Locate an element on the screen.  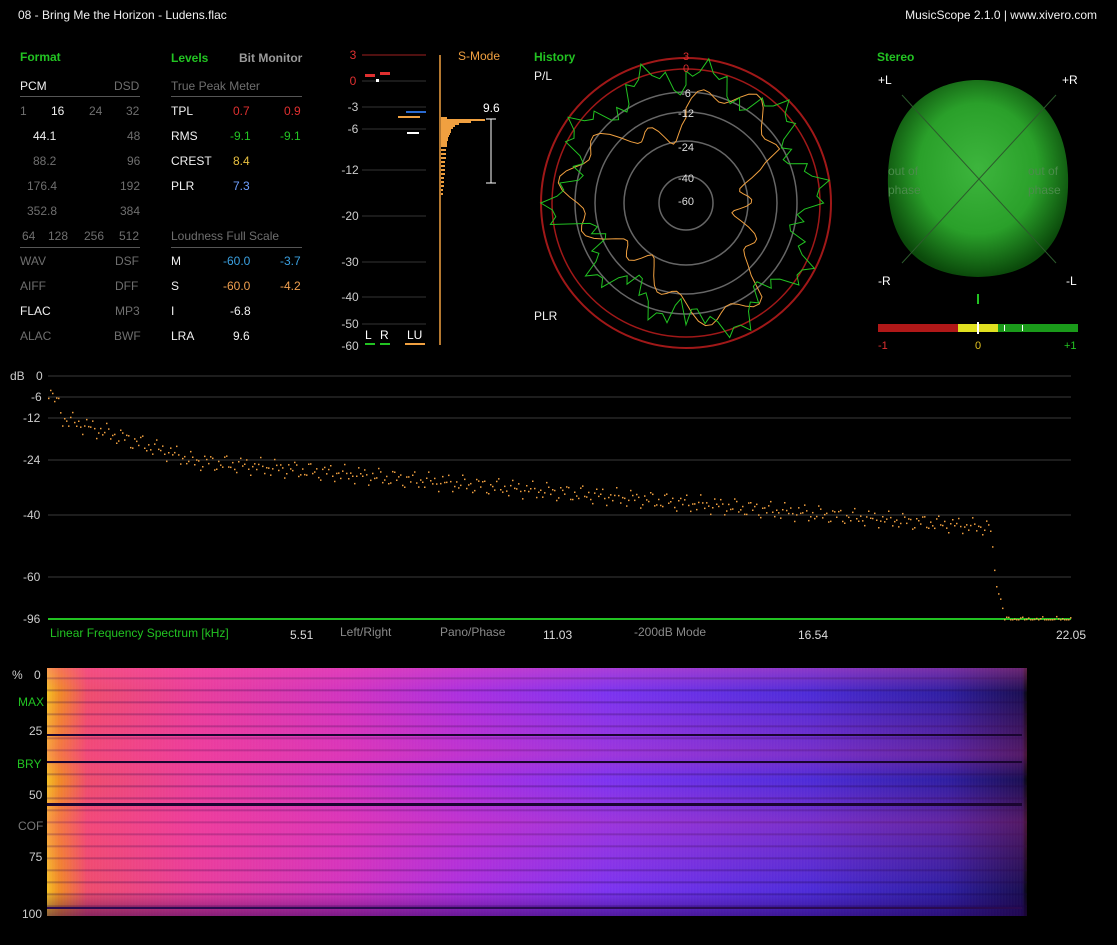
db-mode-toggle: -200dB Mode is located at coordinates (670, 632).